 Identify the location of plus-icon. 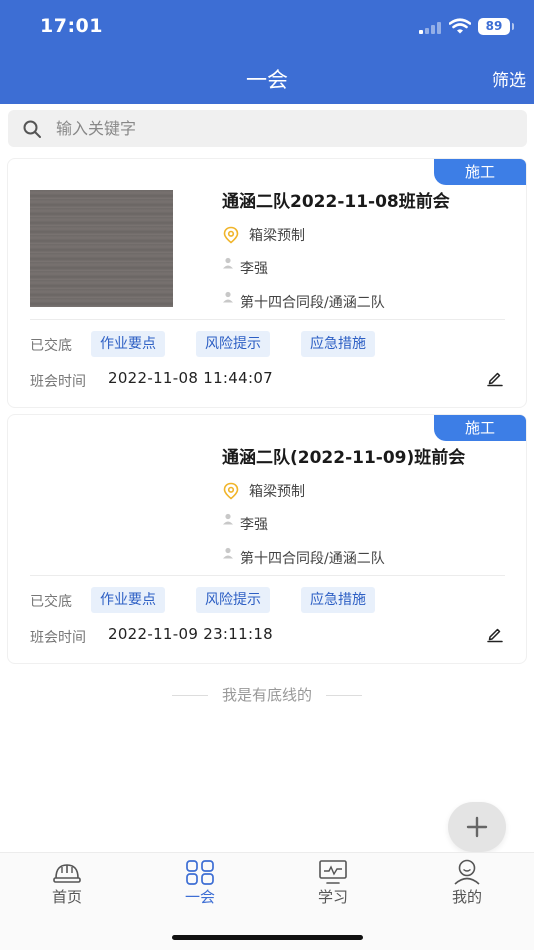
(477, 827).